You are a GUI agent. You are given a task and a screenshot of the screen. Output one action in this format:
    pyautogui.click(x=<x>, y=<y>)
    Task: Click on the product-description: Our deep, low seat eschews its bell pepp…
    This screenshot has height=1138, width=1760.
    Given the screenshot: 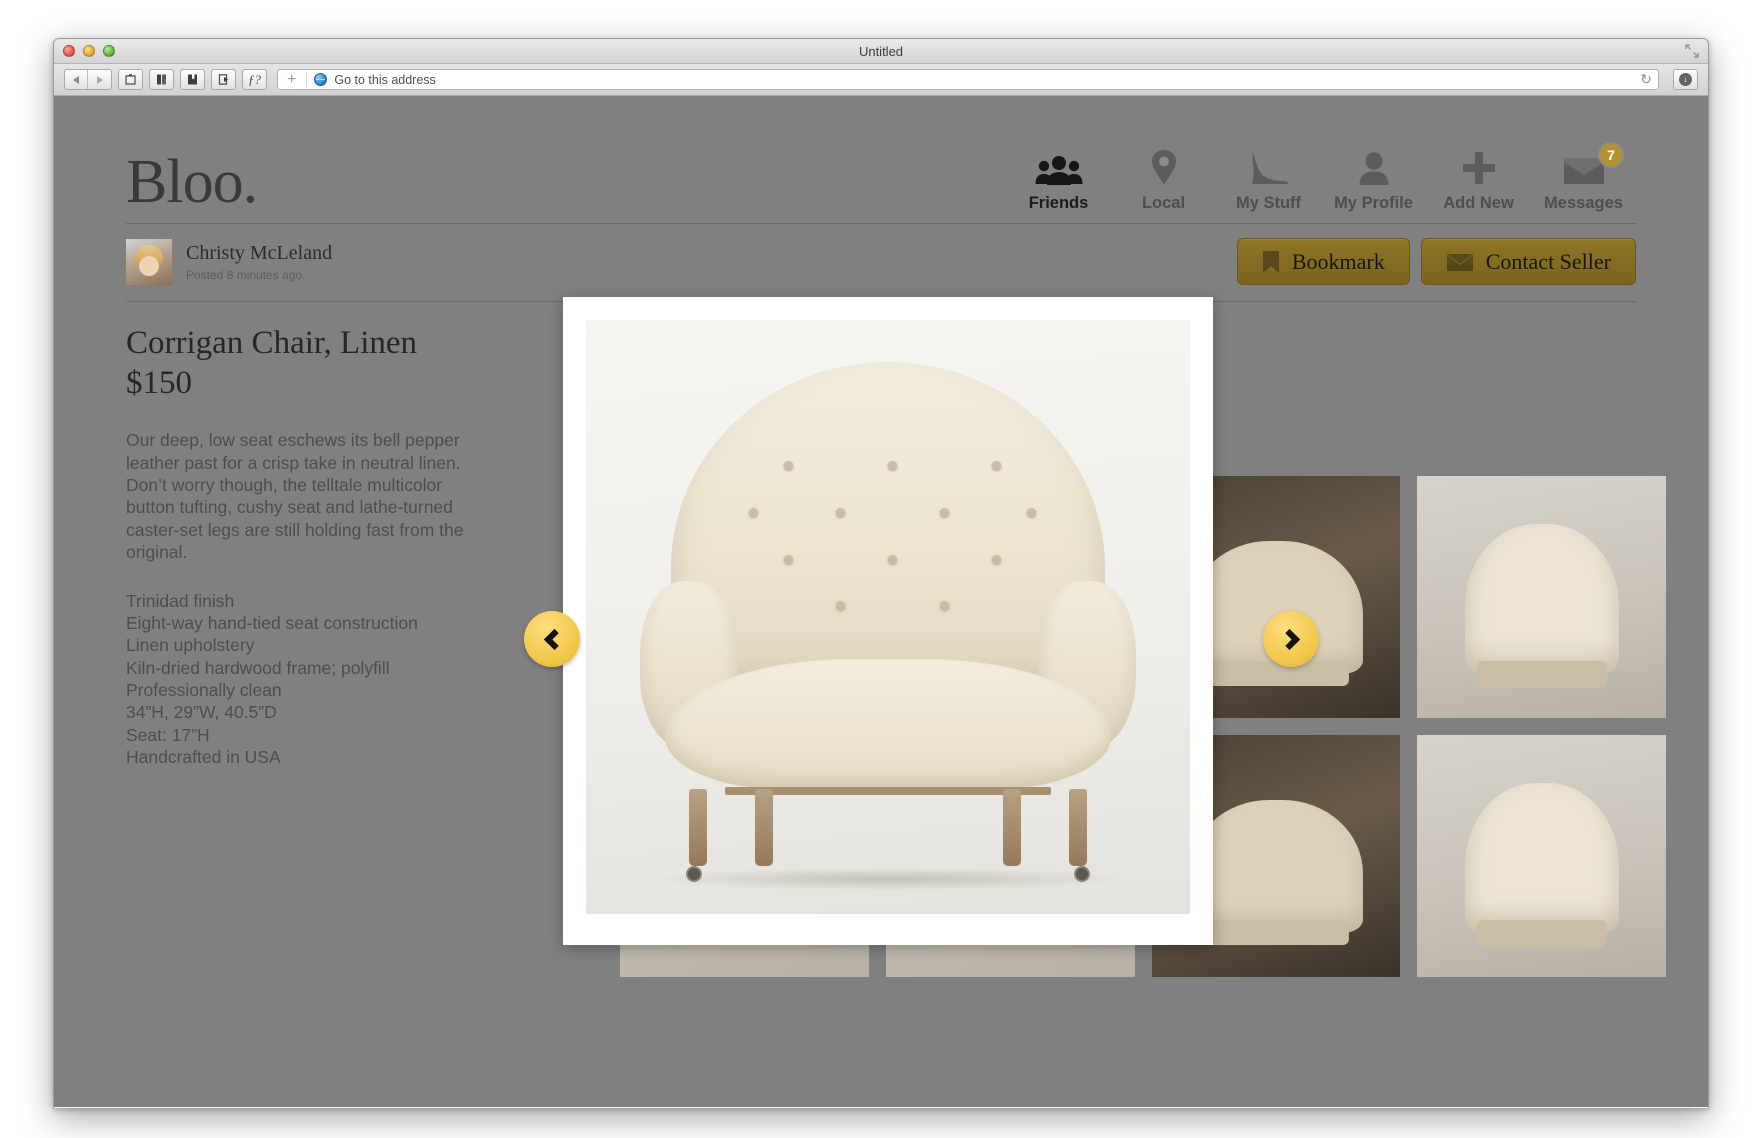 What is the action you would take?
    pyautogui.click(x=295, y=496)
    